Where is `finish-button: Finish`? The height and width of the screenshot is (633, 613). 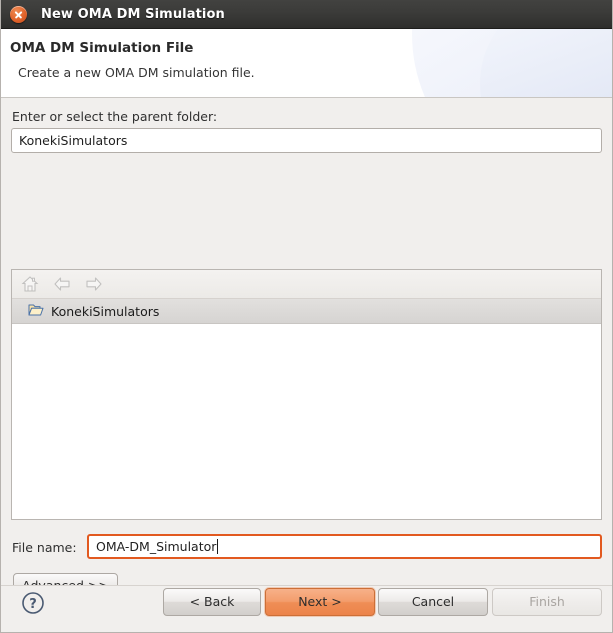
finish-button: Finish is located at coordinates (547, 602).